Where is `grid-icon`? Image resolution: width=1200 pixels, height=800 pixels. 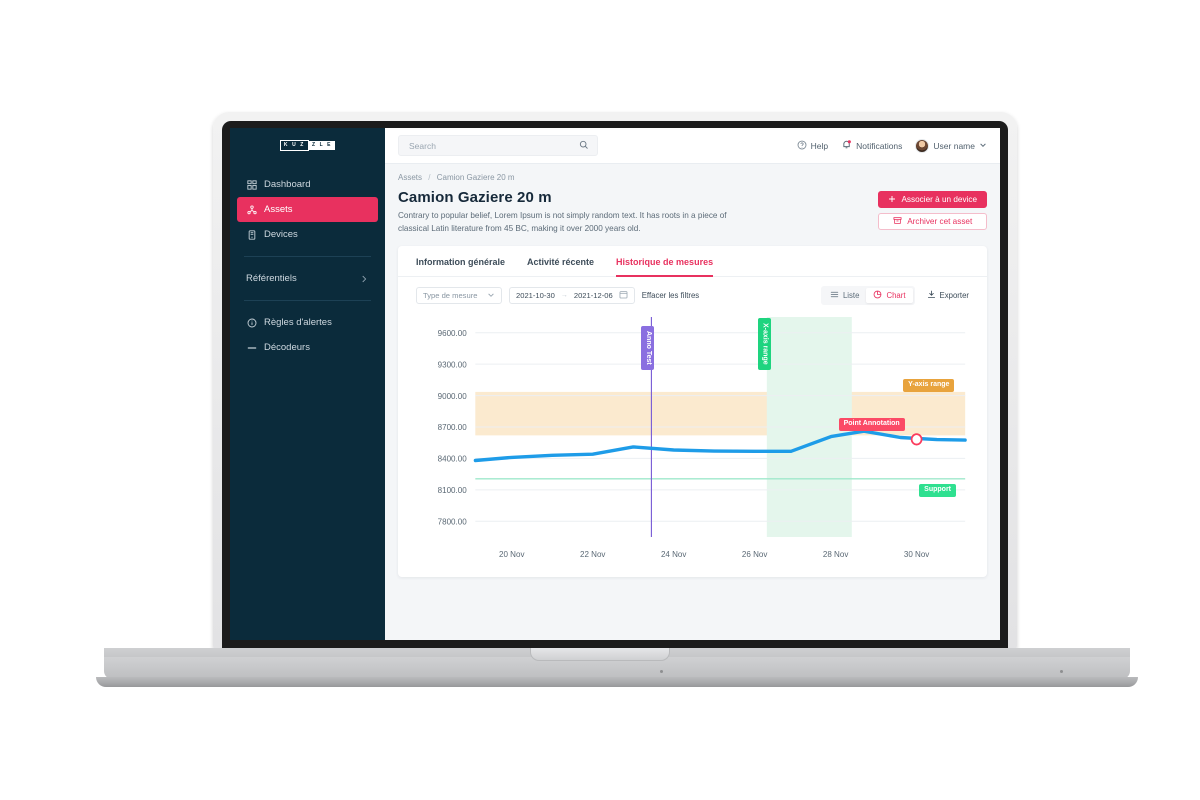 grid-icon is located at coordinates (251, 184).